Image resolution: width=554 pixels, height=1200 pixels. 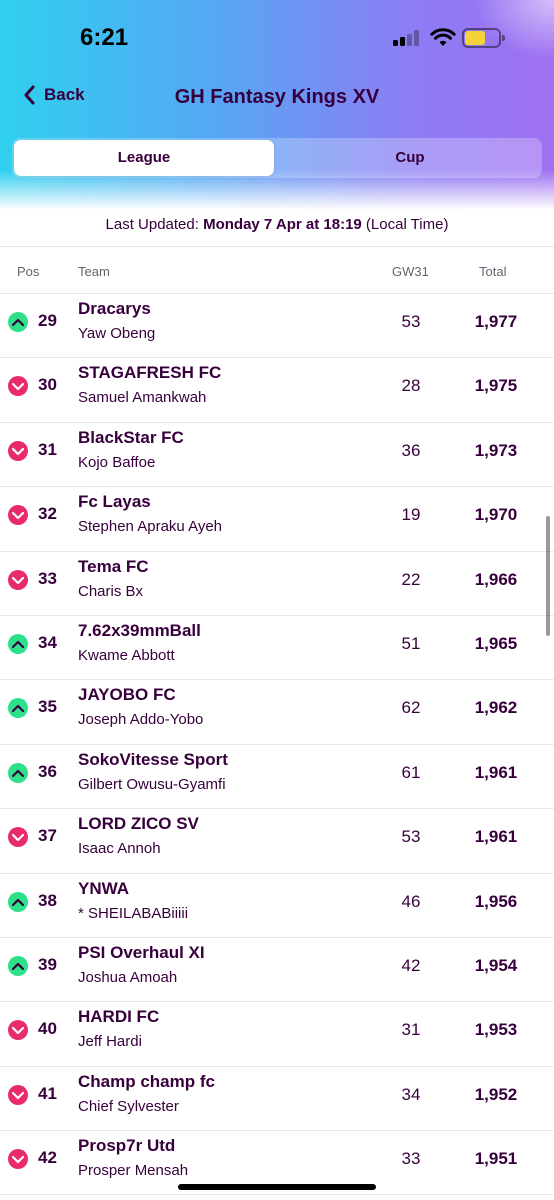 What do you see at coordinates (47, 320) in the screenshot?
I see `row-position: 29` at bounding box center [47, 320].